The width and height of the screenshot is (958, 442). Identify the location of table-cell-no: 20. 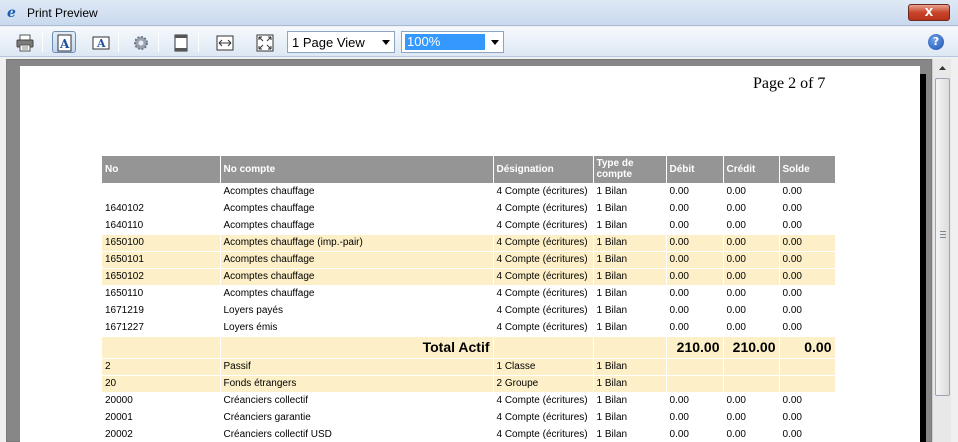
(161, 383).